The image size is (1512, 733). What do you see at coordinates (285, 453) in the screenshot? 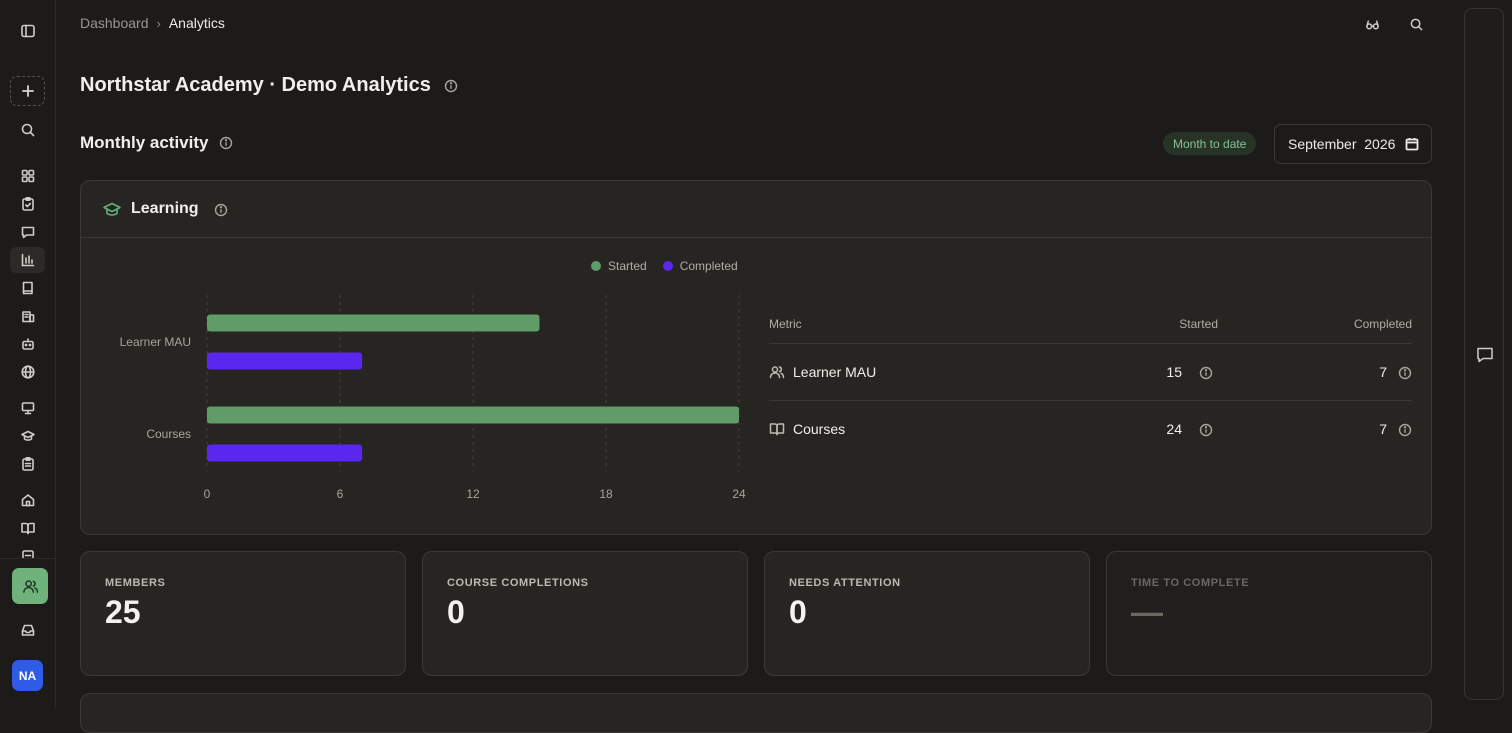
I see `bar-completed-courses` at bounding box center [285, 453].